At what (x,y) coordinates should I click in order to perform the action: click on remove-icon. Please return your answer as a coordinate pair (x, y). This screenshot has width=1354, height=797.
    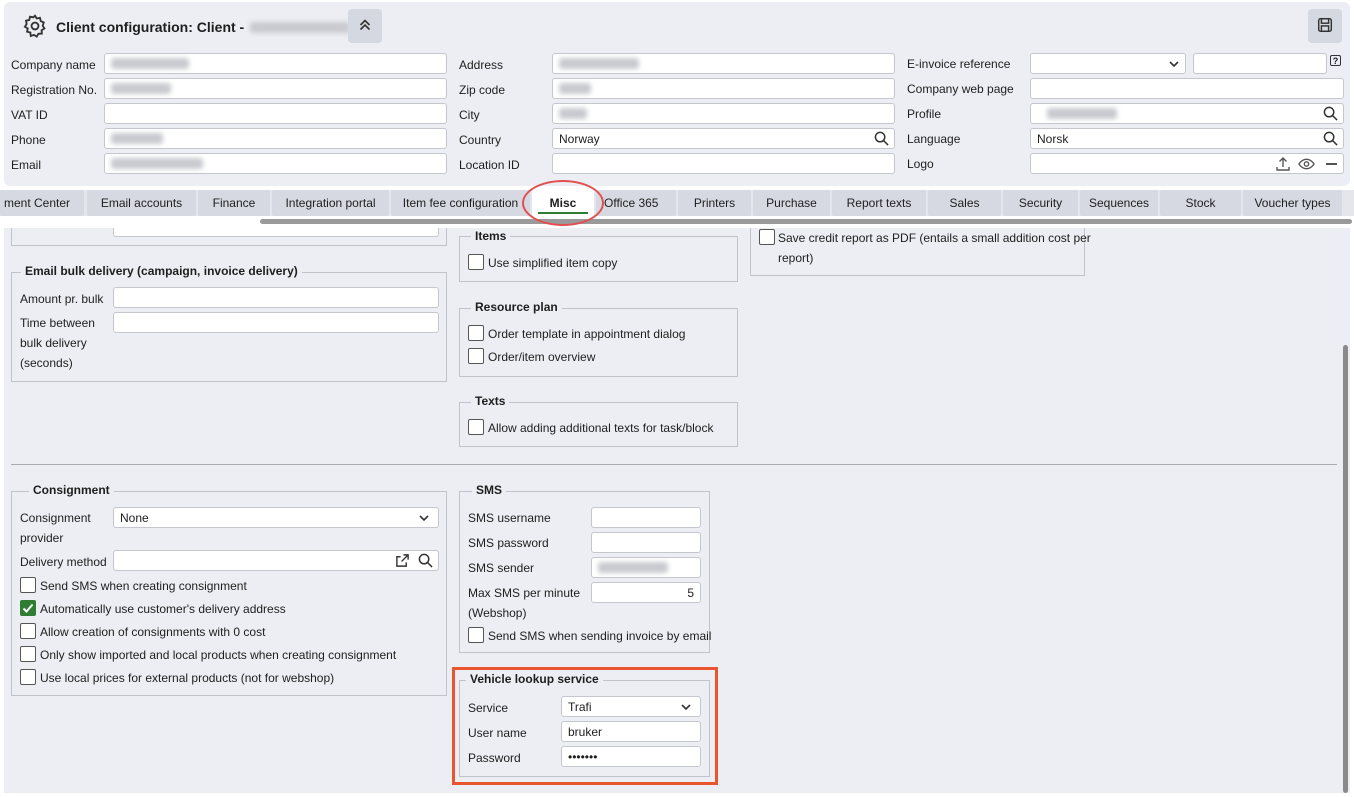
    Looking at the image, I should click on (1331, 164).